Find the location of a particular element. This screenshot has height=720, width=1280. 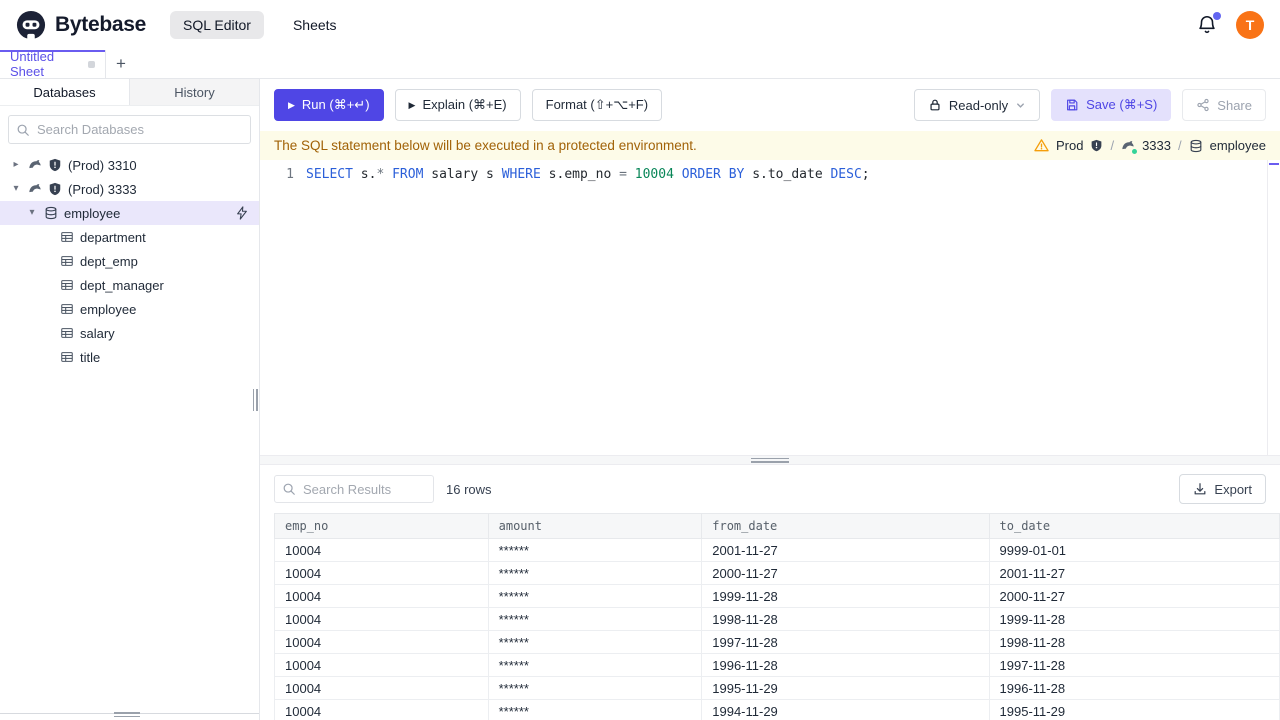

table-row: 10004 ****** 2000-11-27 2001-11-27 is located at coordinates (777, 573).